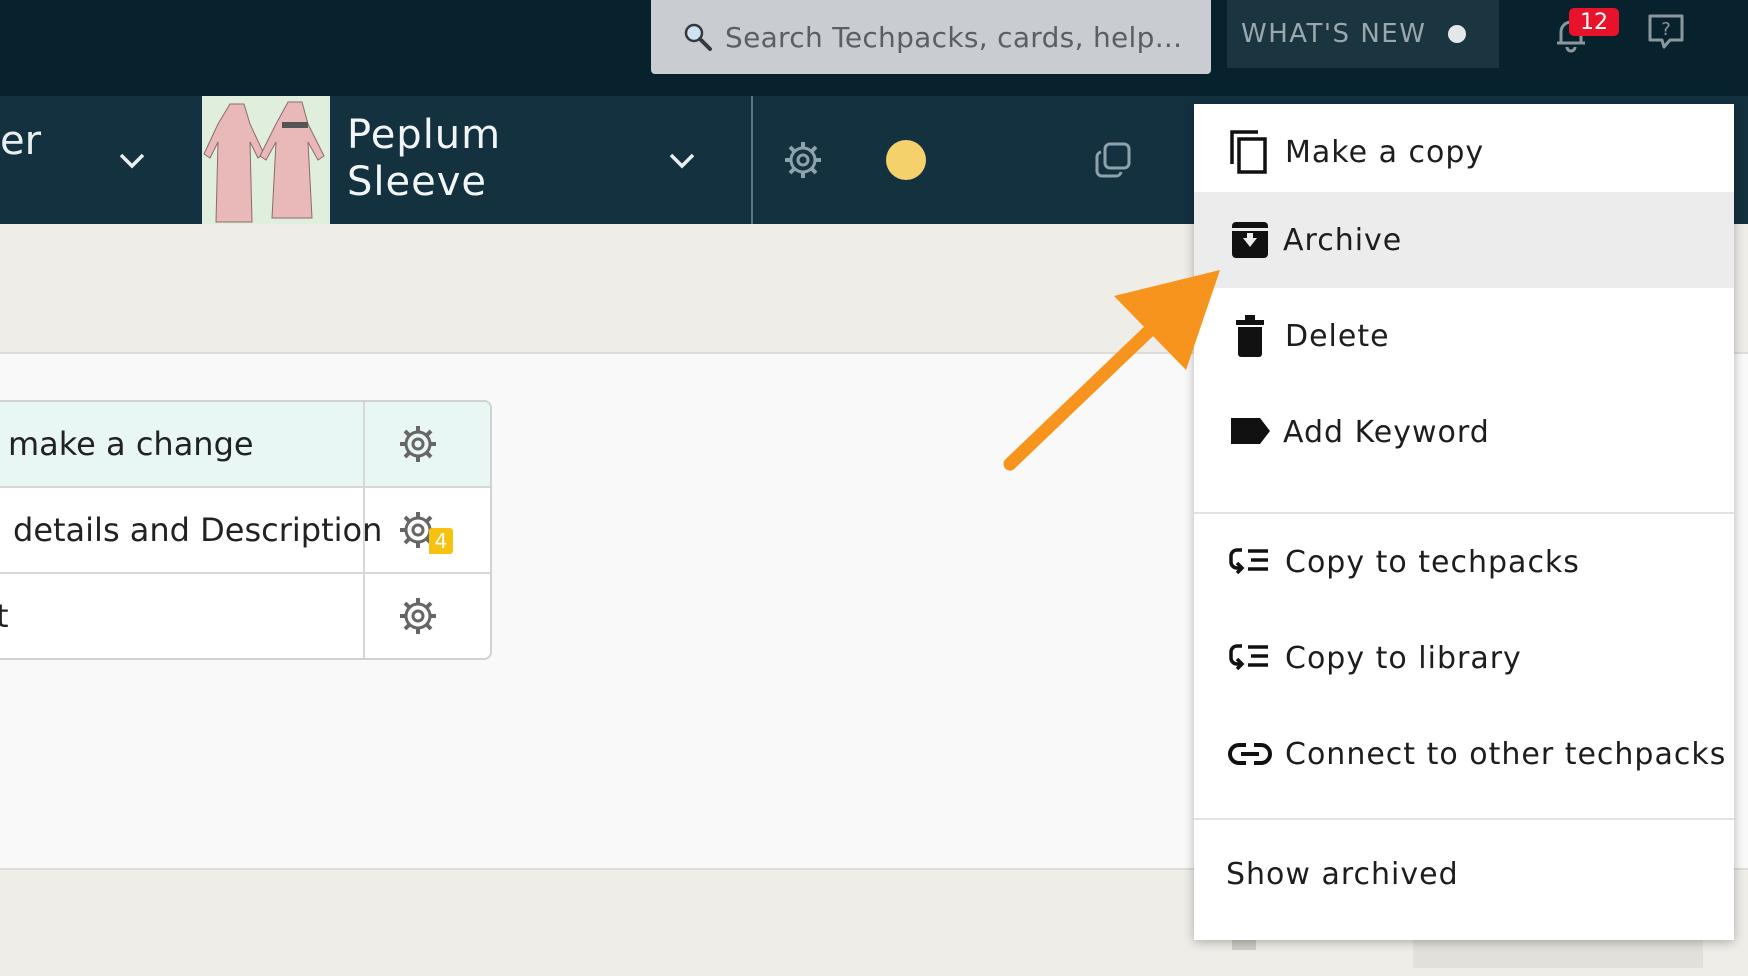 Image resolution: width=1748 pixels, height=976 pixels. I want to click on menu-item-label: Make a copy, so click(1385, 152).